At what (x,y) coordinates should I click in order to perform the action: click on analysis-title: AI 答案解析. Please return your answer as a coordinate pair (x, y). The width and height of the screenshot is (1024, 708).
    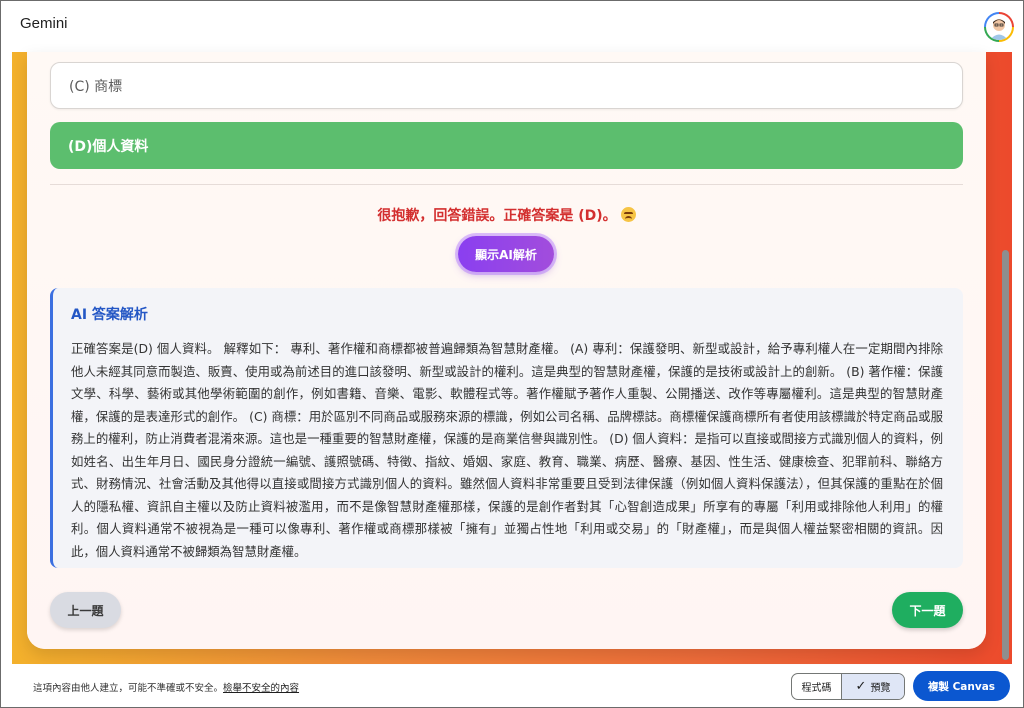
    Looking at the image, I should click on (109, 315).